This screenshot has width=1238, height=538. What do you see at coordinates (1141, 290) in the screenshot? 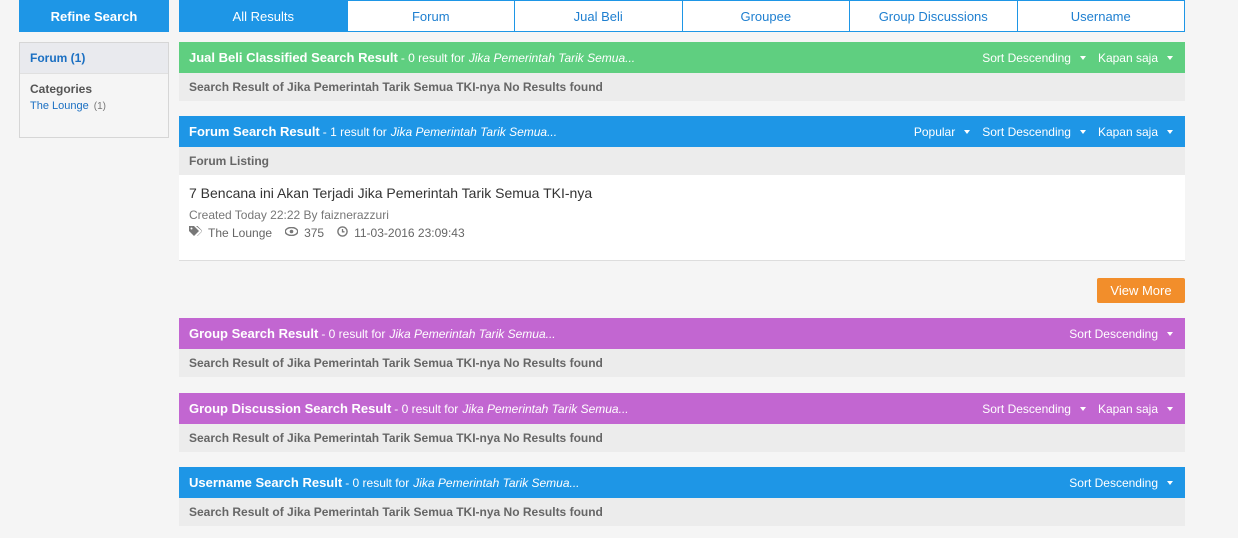
I see `view-more-button: View More` at bounding box center [1141, 290].